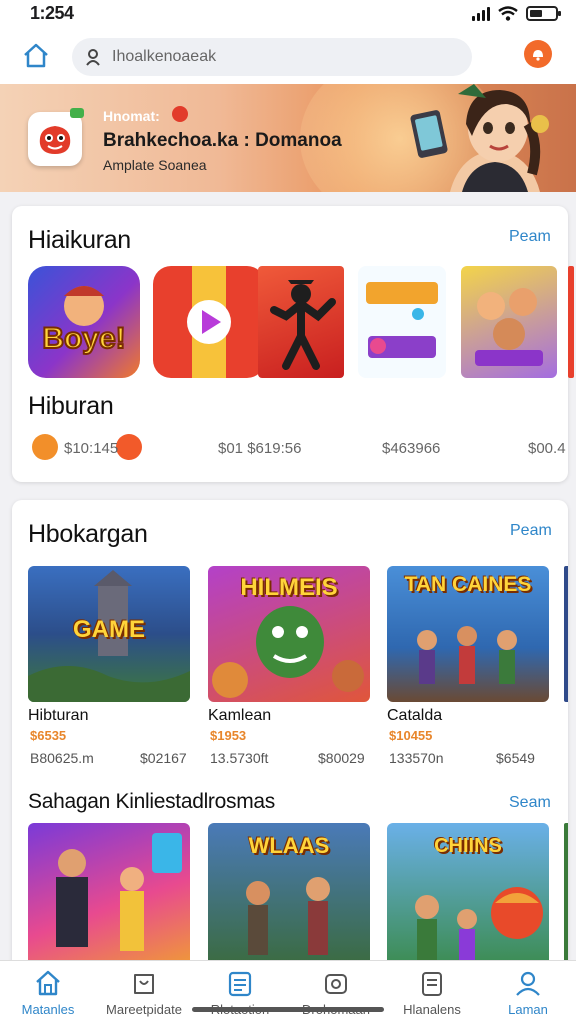 This screenshot has height=1024, width=576. Describe the element at coordinates (288, 16) in the screenshot. I see `status-bar: 1:254` at that location.